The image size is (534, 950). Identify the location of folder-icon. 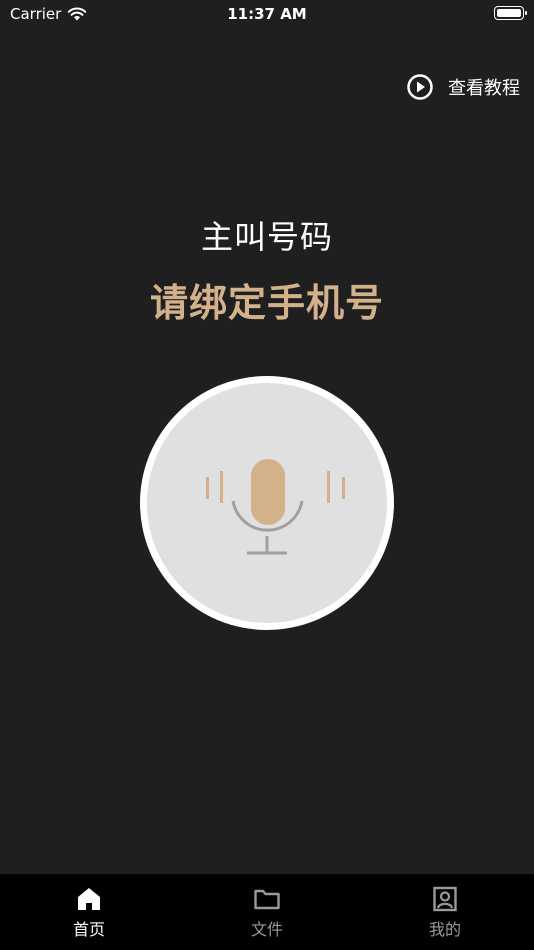
(267, 899).